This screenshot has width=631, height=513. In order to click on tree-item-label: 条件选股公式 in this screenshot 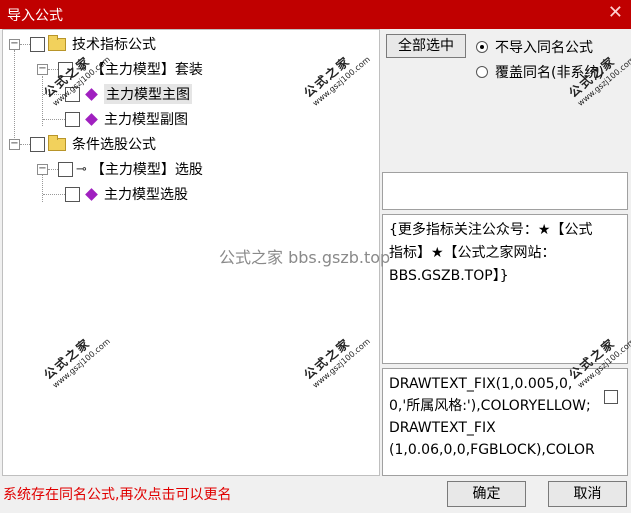, I will do `click(114, 145)`.